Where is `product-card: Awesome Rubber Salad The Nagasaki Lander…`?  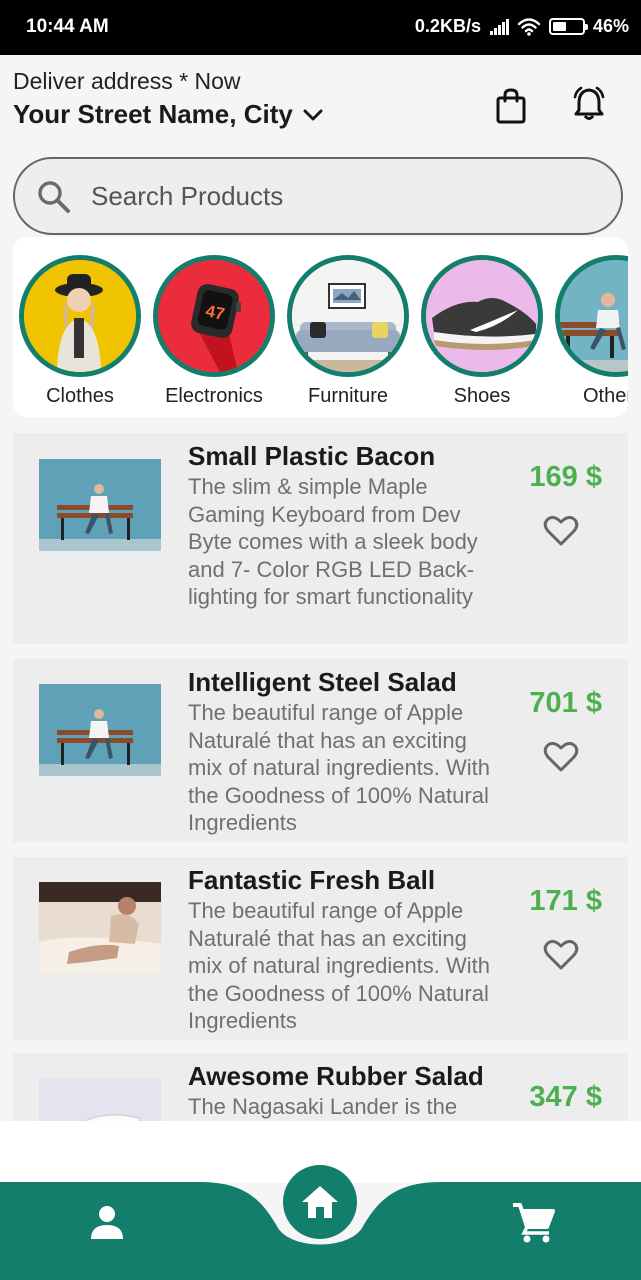
product-card: Awesome Rubber Salad The Nagasaki Lander… is located at coordinates (320, 1087).